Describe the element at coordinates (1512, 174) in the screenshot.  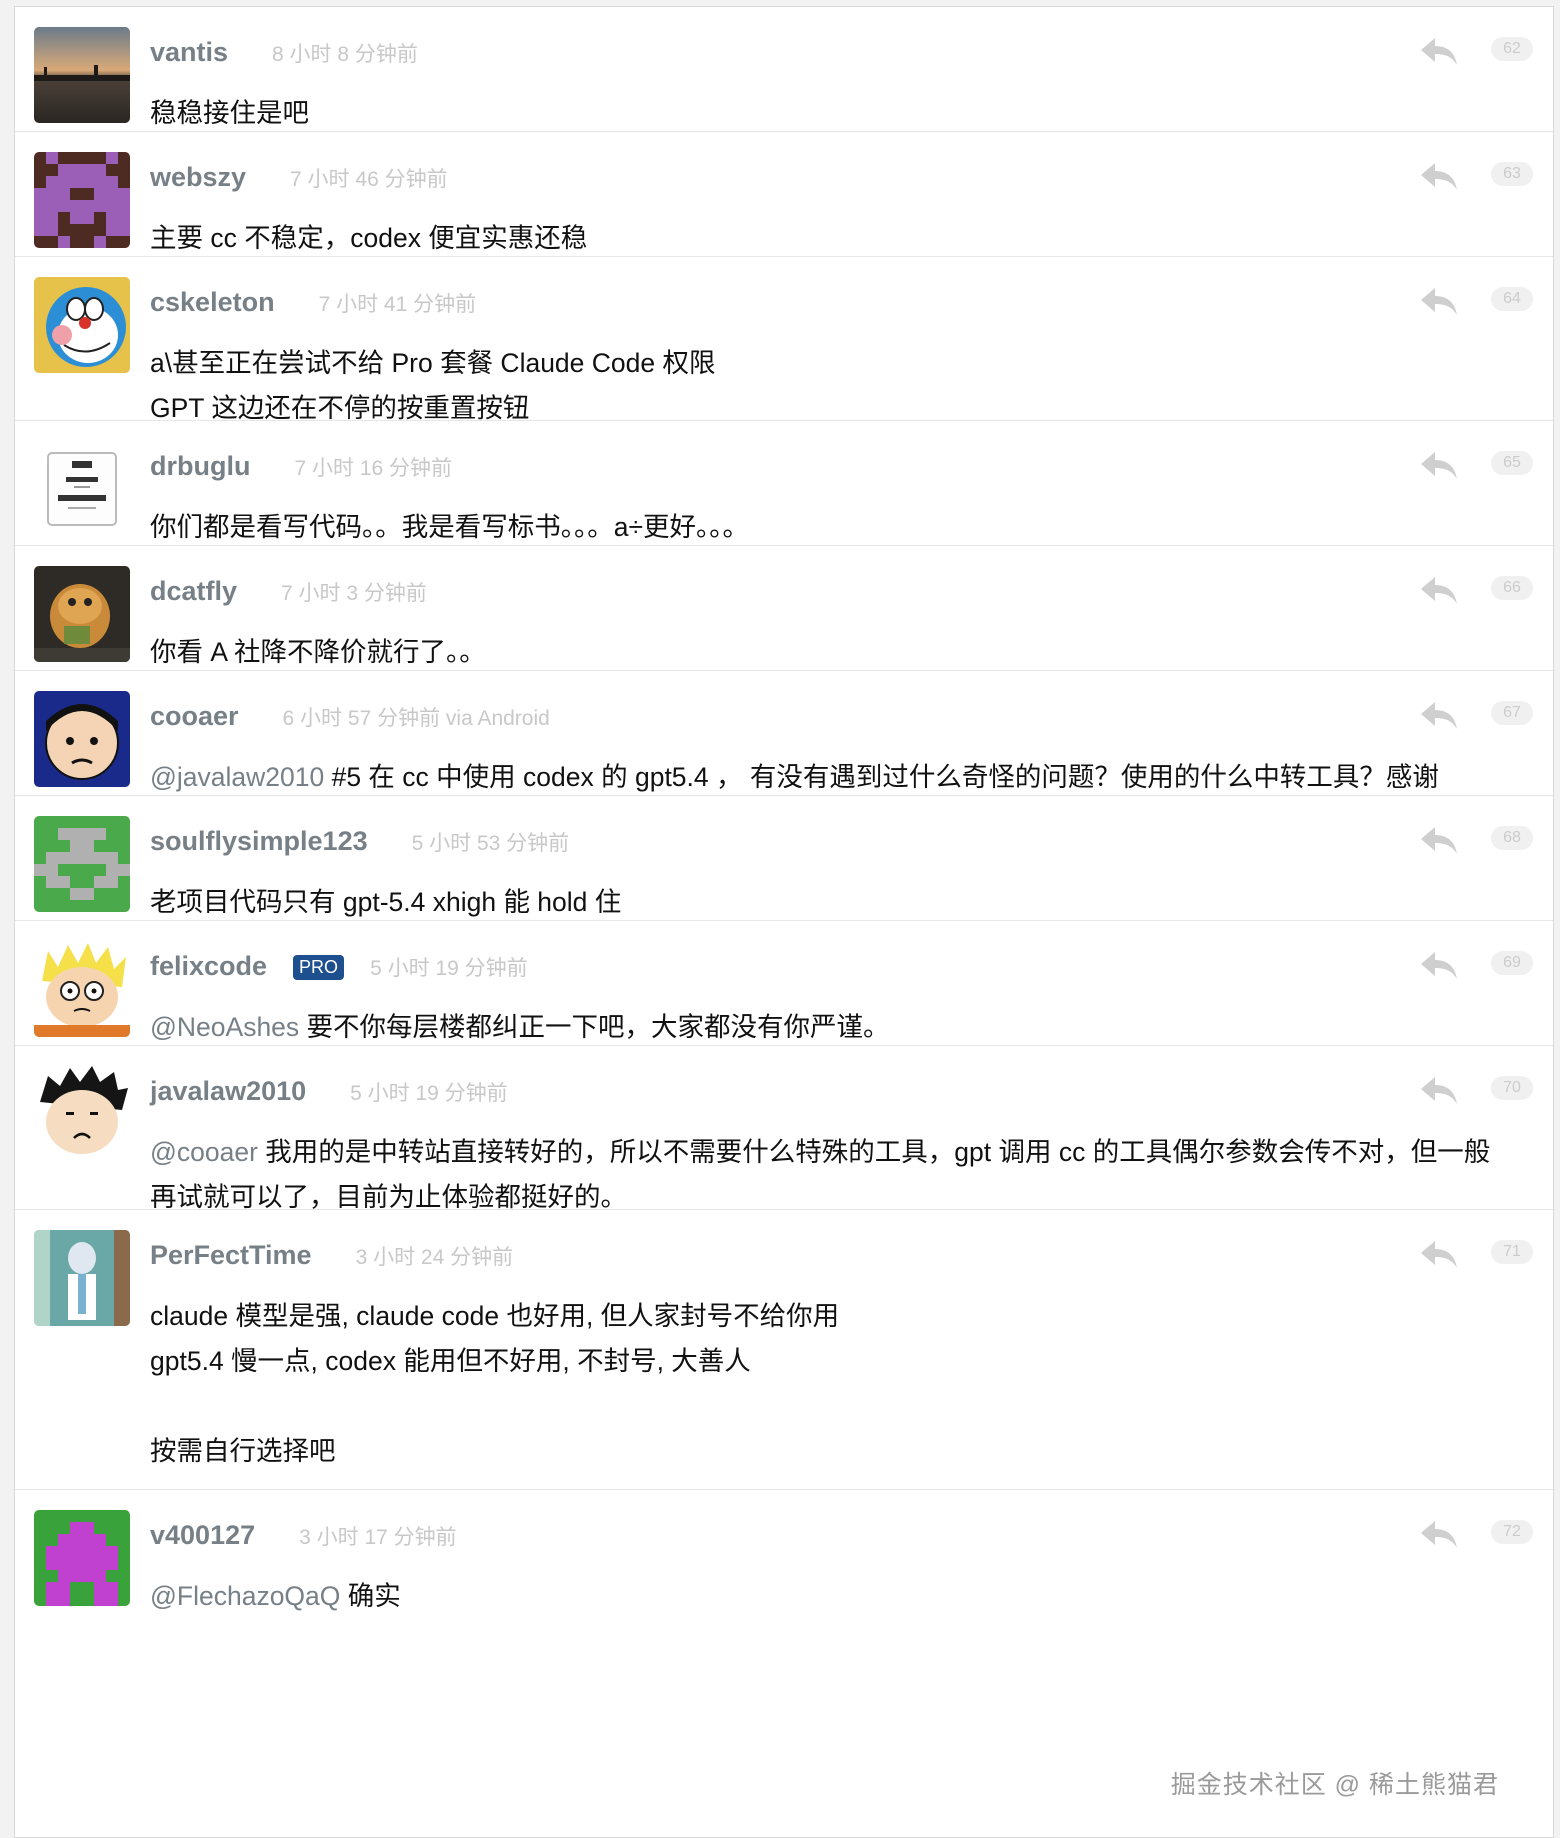
I see `floor-number: 63` at that location.